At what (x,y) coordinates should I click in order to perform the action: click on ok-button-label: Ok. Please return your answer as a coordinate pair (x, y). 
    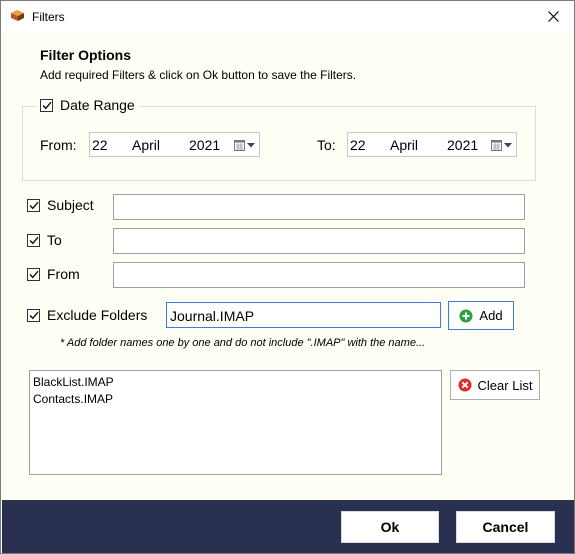
    Looking at the image, I should click on (390, 527).